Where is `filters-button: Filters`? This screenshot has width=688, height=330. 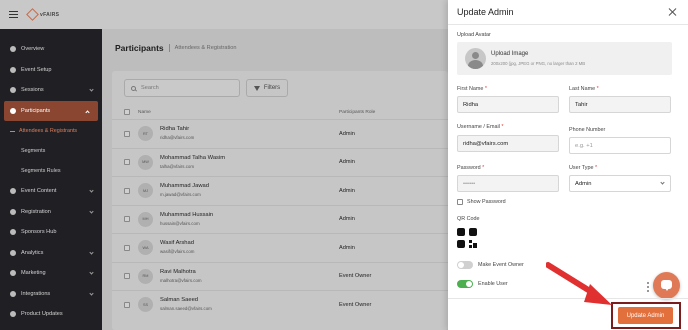 filters-button: Filters is located at coordinates (267, 88).